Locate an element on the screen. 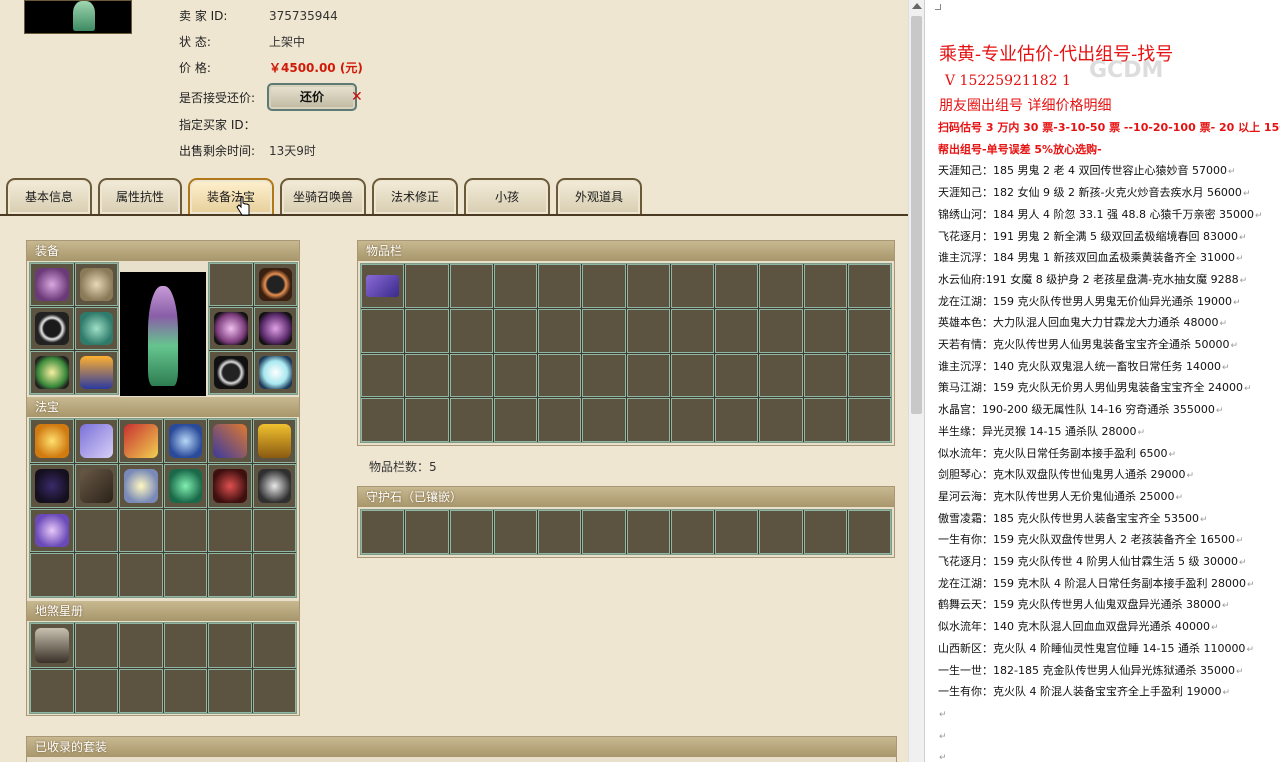  tab-mounts-pets: 坐骑召唤兽 is located at coordinates (323, 196).